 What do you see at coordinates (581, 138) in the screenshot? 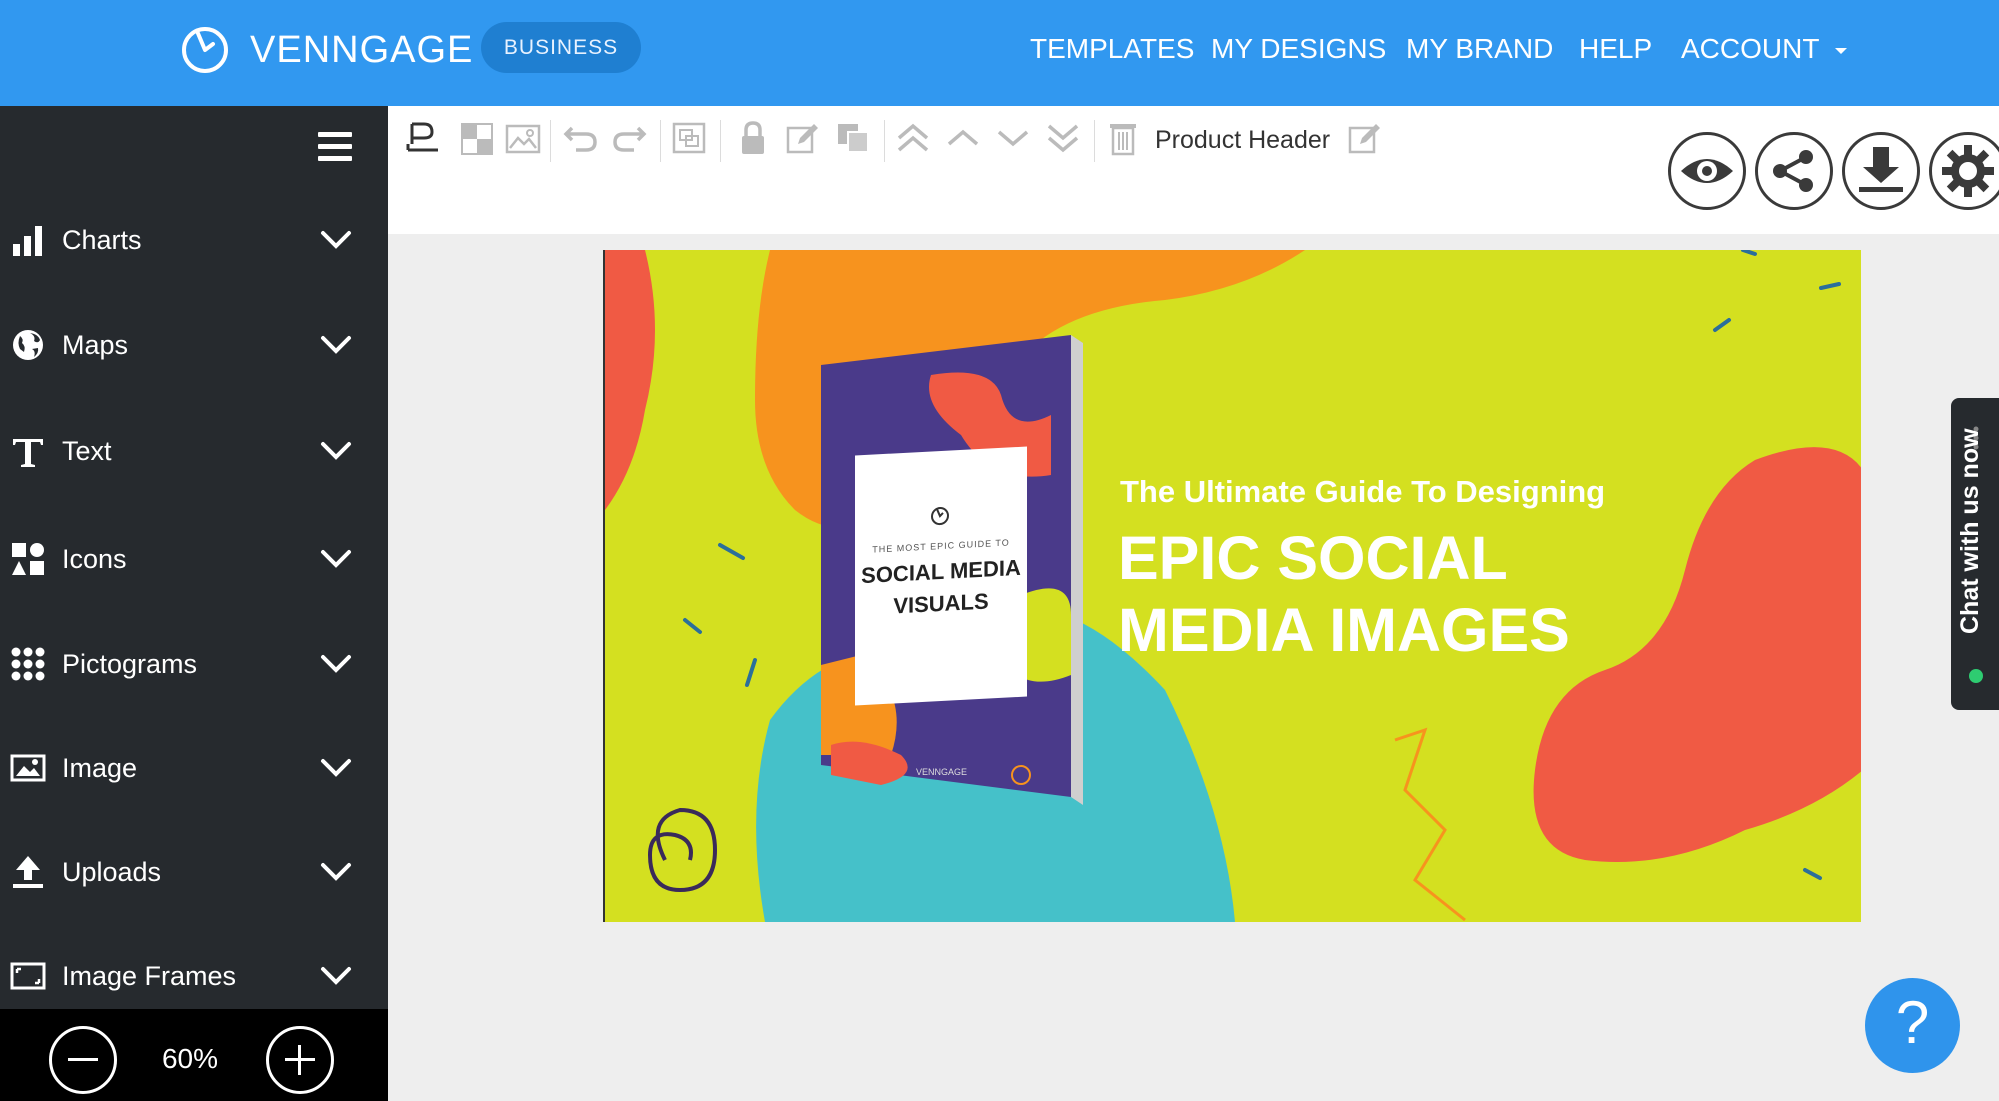
I see `undo-icon` at bounding box center [581, 138].